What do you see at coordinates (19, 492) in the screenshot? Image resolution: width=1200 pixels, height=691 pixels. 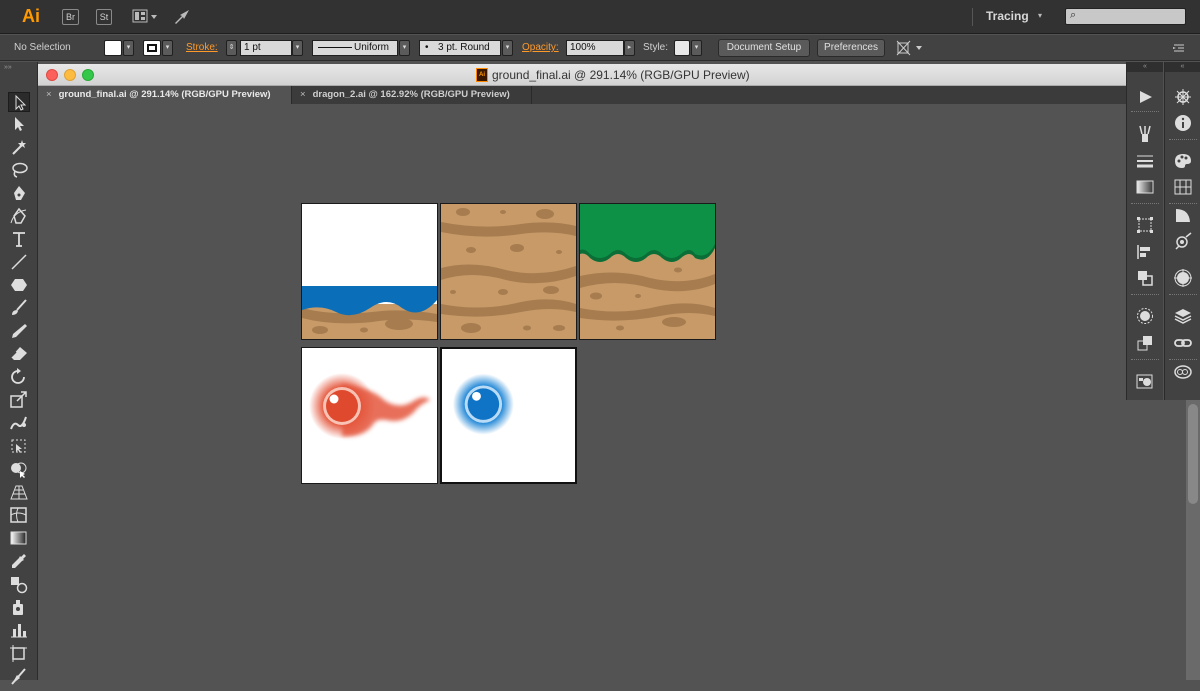 I see `perspective-grid-tool-icon` at bounding box center [19, 492].